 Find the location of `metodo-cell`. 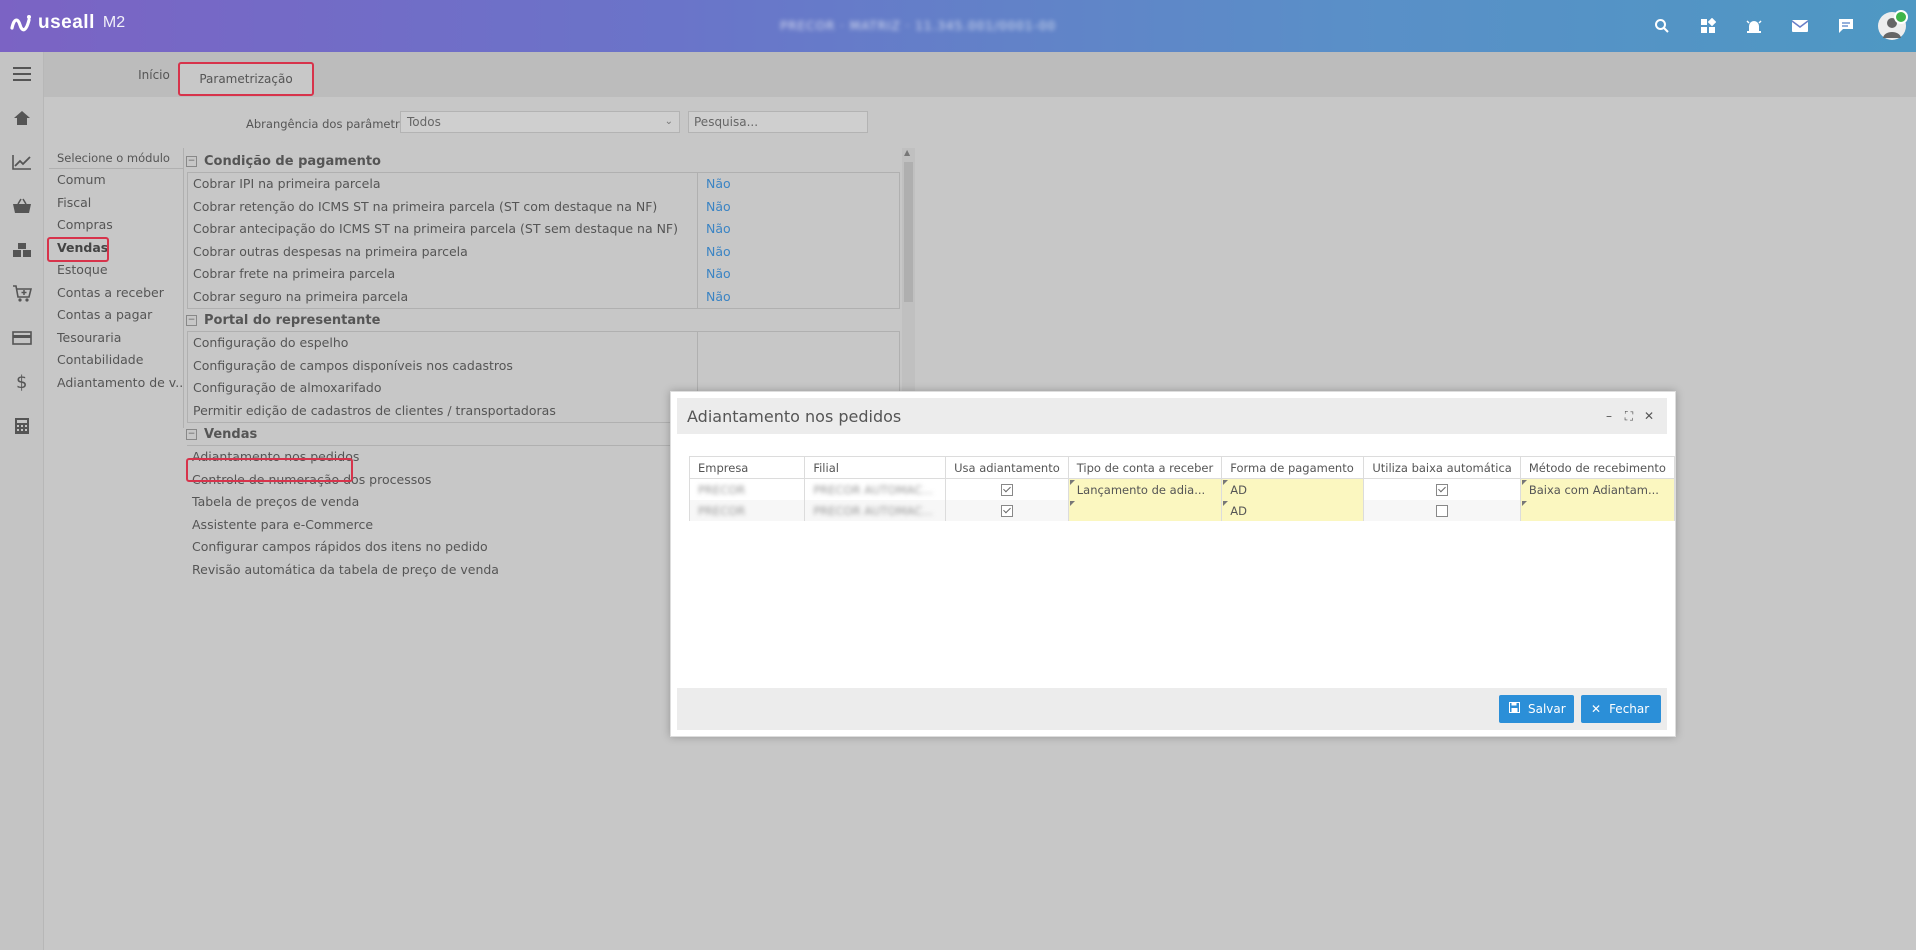

metodo-cell is located at coordinates (1597, 510).